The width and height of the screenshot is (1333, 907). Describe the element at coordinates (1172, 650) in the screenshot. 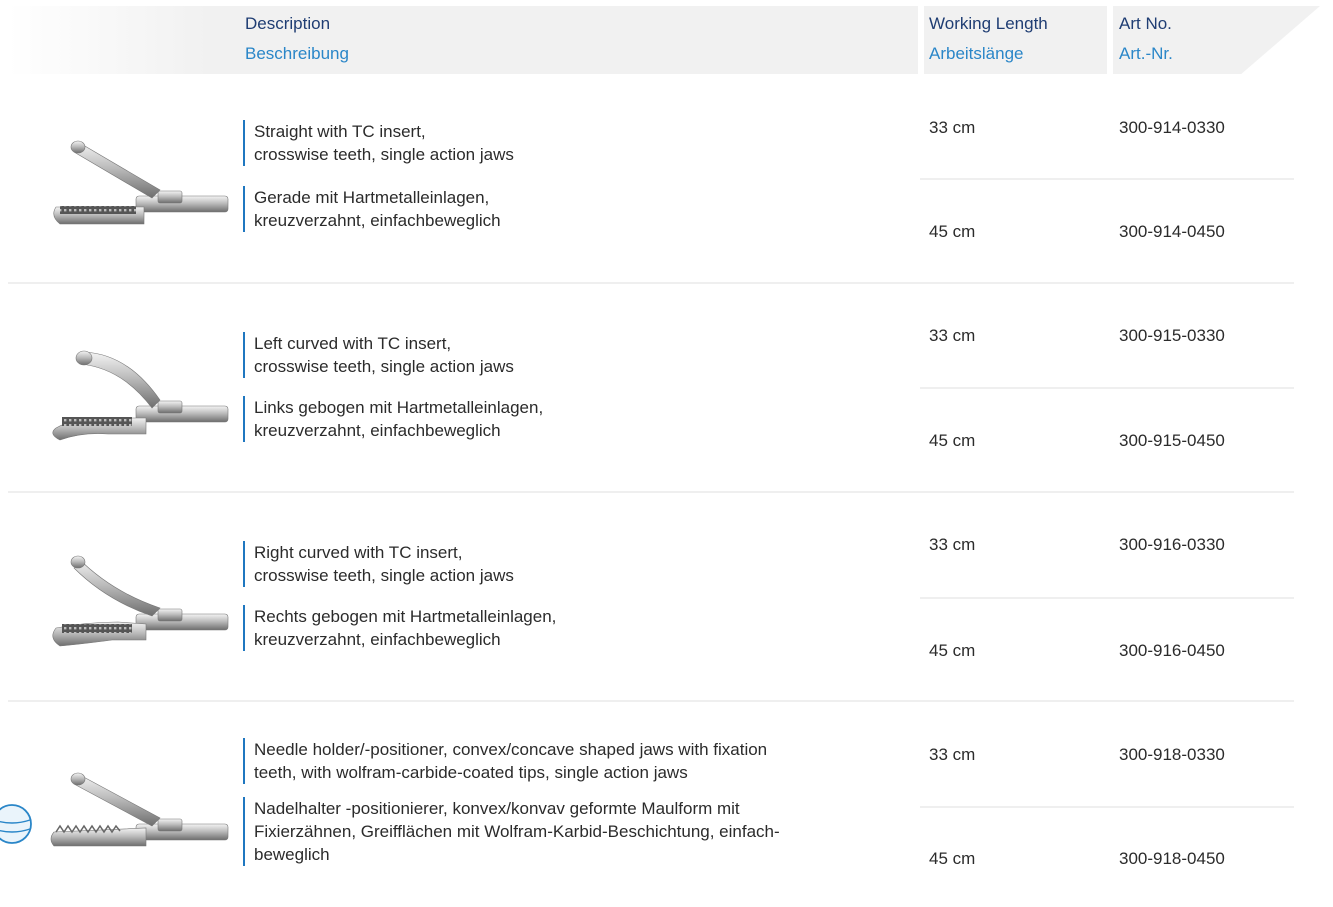

I see `article-number: 300-916-0450` at that location.